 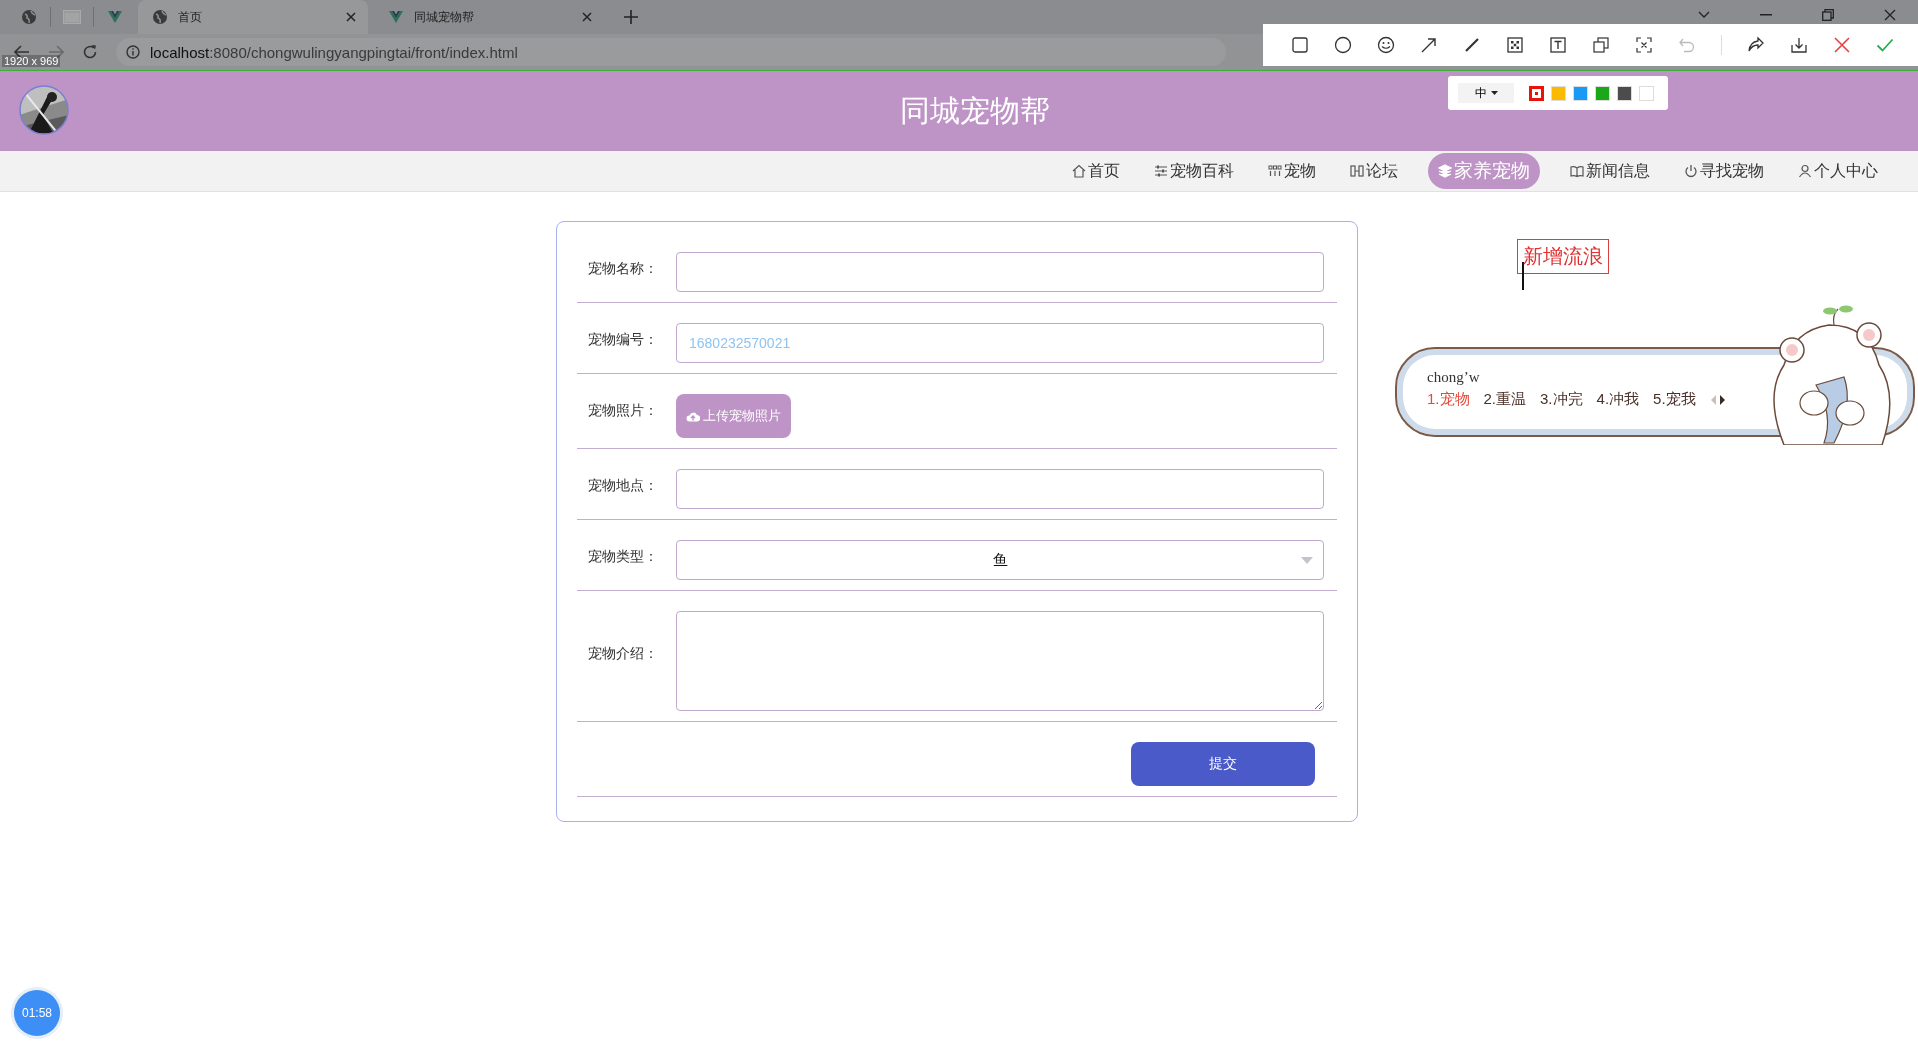 What do you see at coordinates (1161, 171) in the screenshot?
I see `sliders-icon` at bounding box center [1161, 171].